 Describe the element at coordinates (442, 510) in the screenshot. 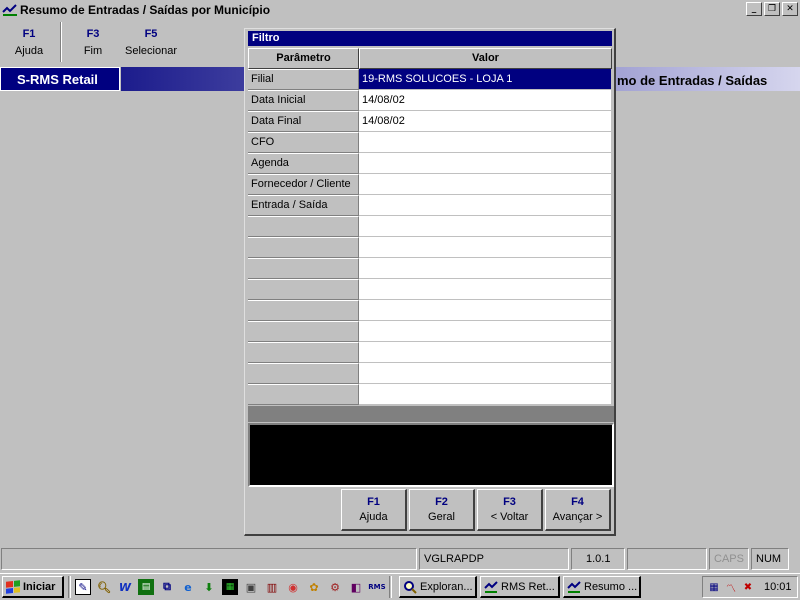

I see `general-button: F2 Geral` at that location.